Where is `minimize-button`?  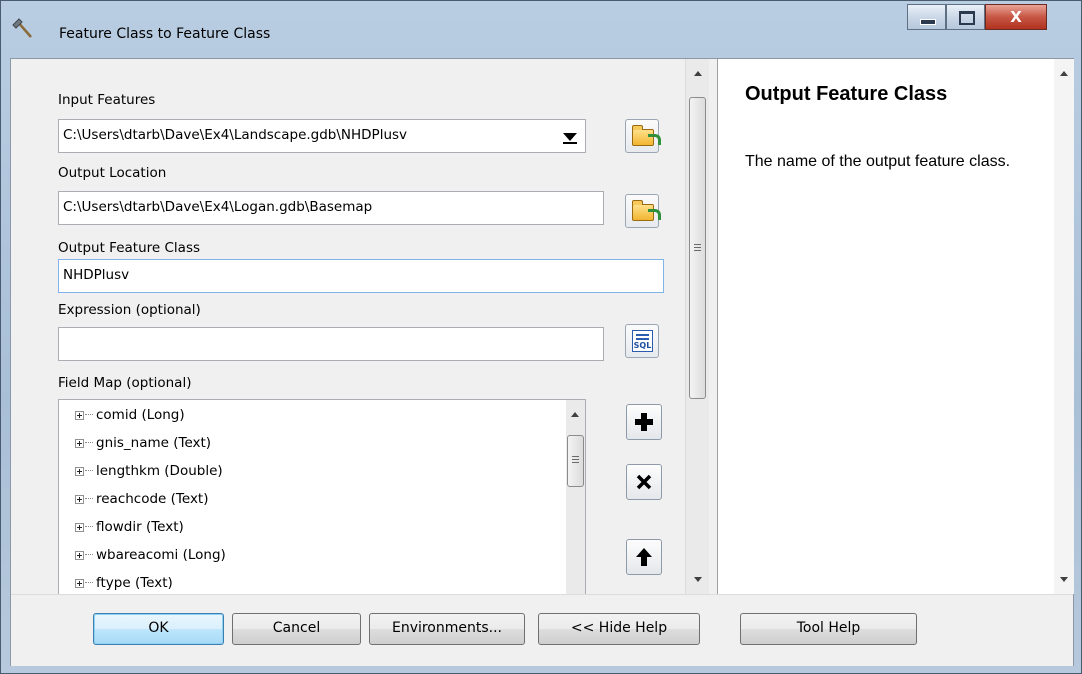
minimize-button is located at coordinates (926, 17).